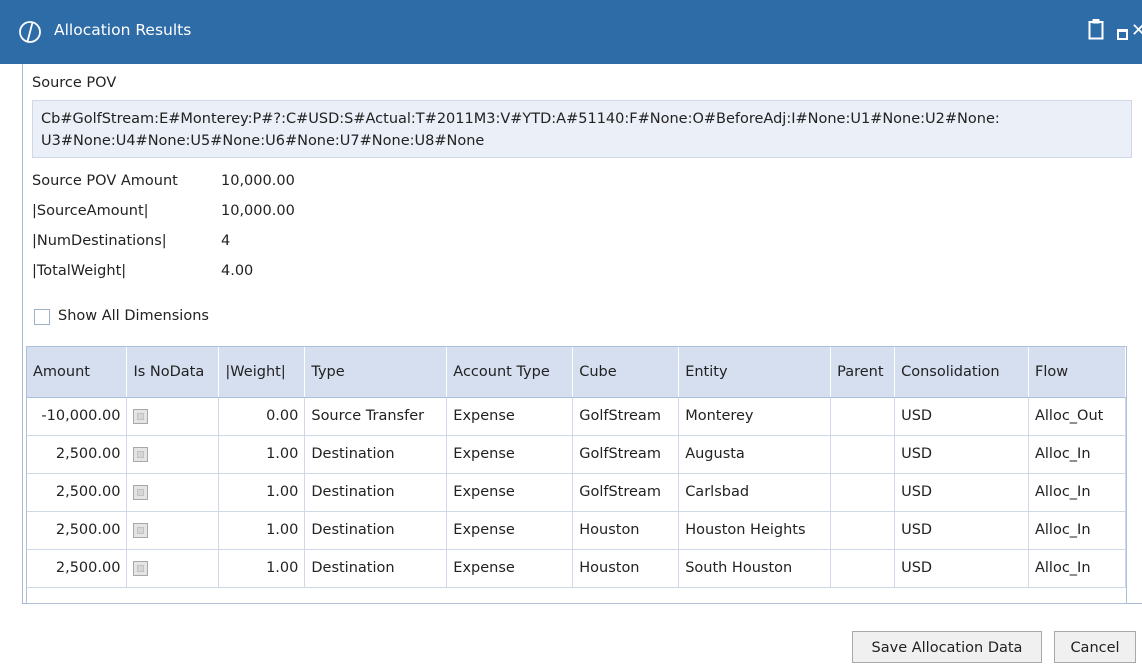 The width and height of the screenshot is (1142, 671). What do you see at coordinates (226, 241) in the screenshot?
I see `summary-value: 4` at bounding box center [226, 241].